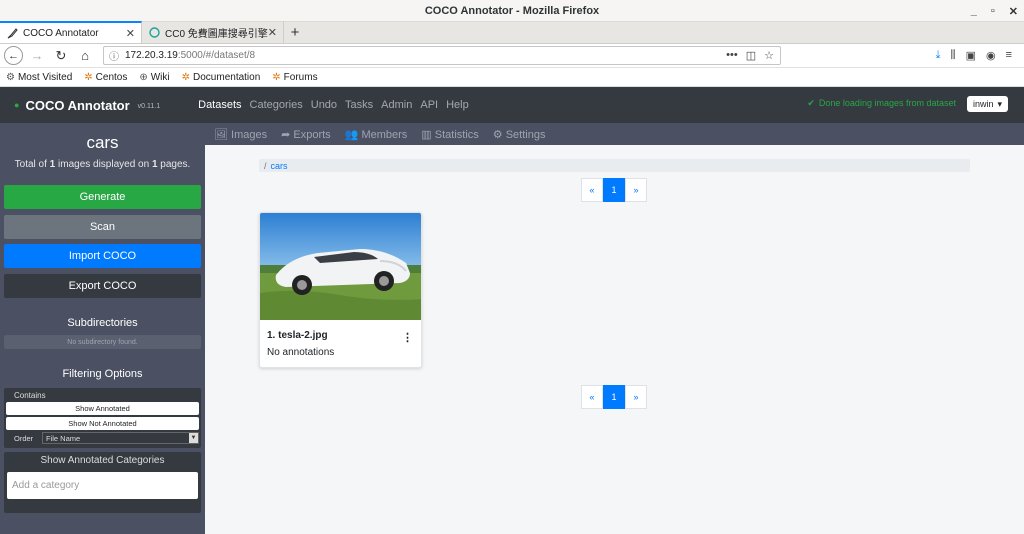 Image resolution: width=1024 pixels, height=534 pixels. I want to click on bookmark-centos: ✲ Centos, so click(105, 77).